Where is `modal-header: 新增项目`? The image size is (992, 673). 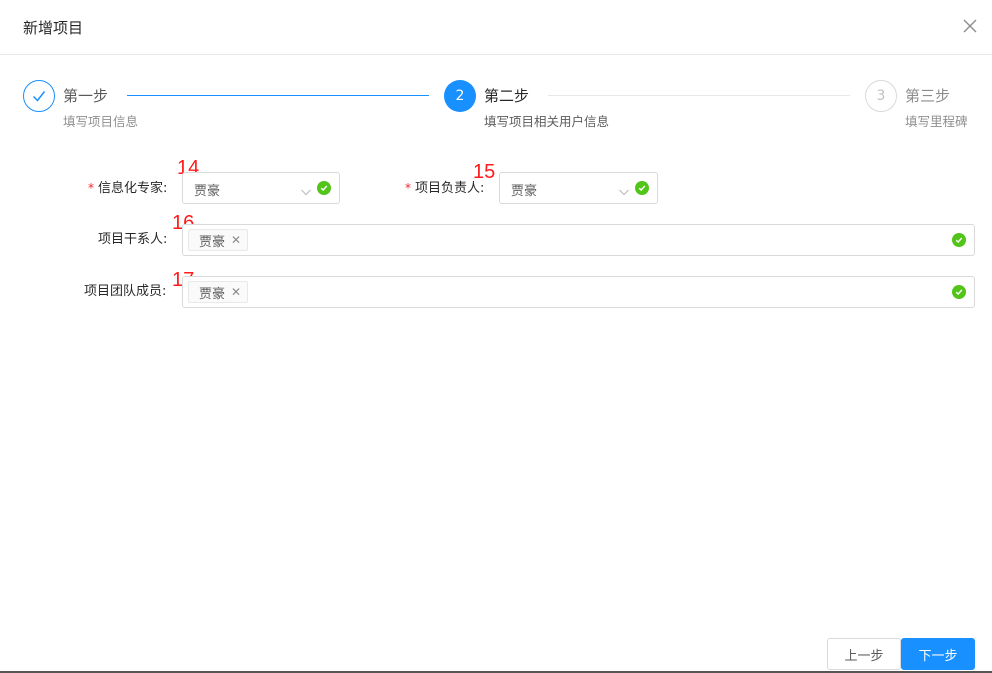
modal-header: 新增项目 is located at coordinates (496, 27).